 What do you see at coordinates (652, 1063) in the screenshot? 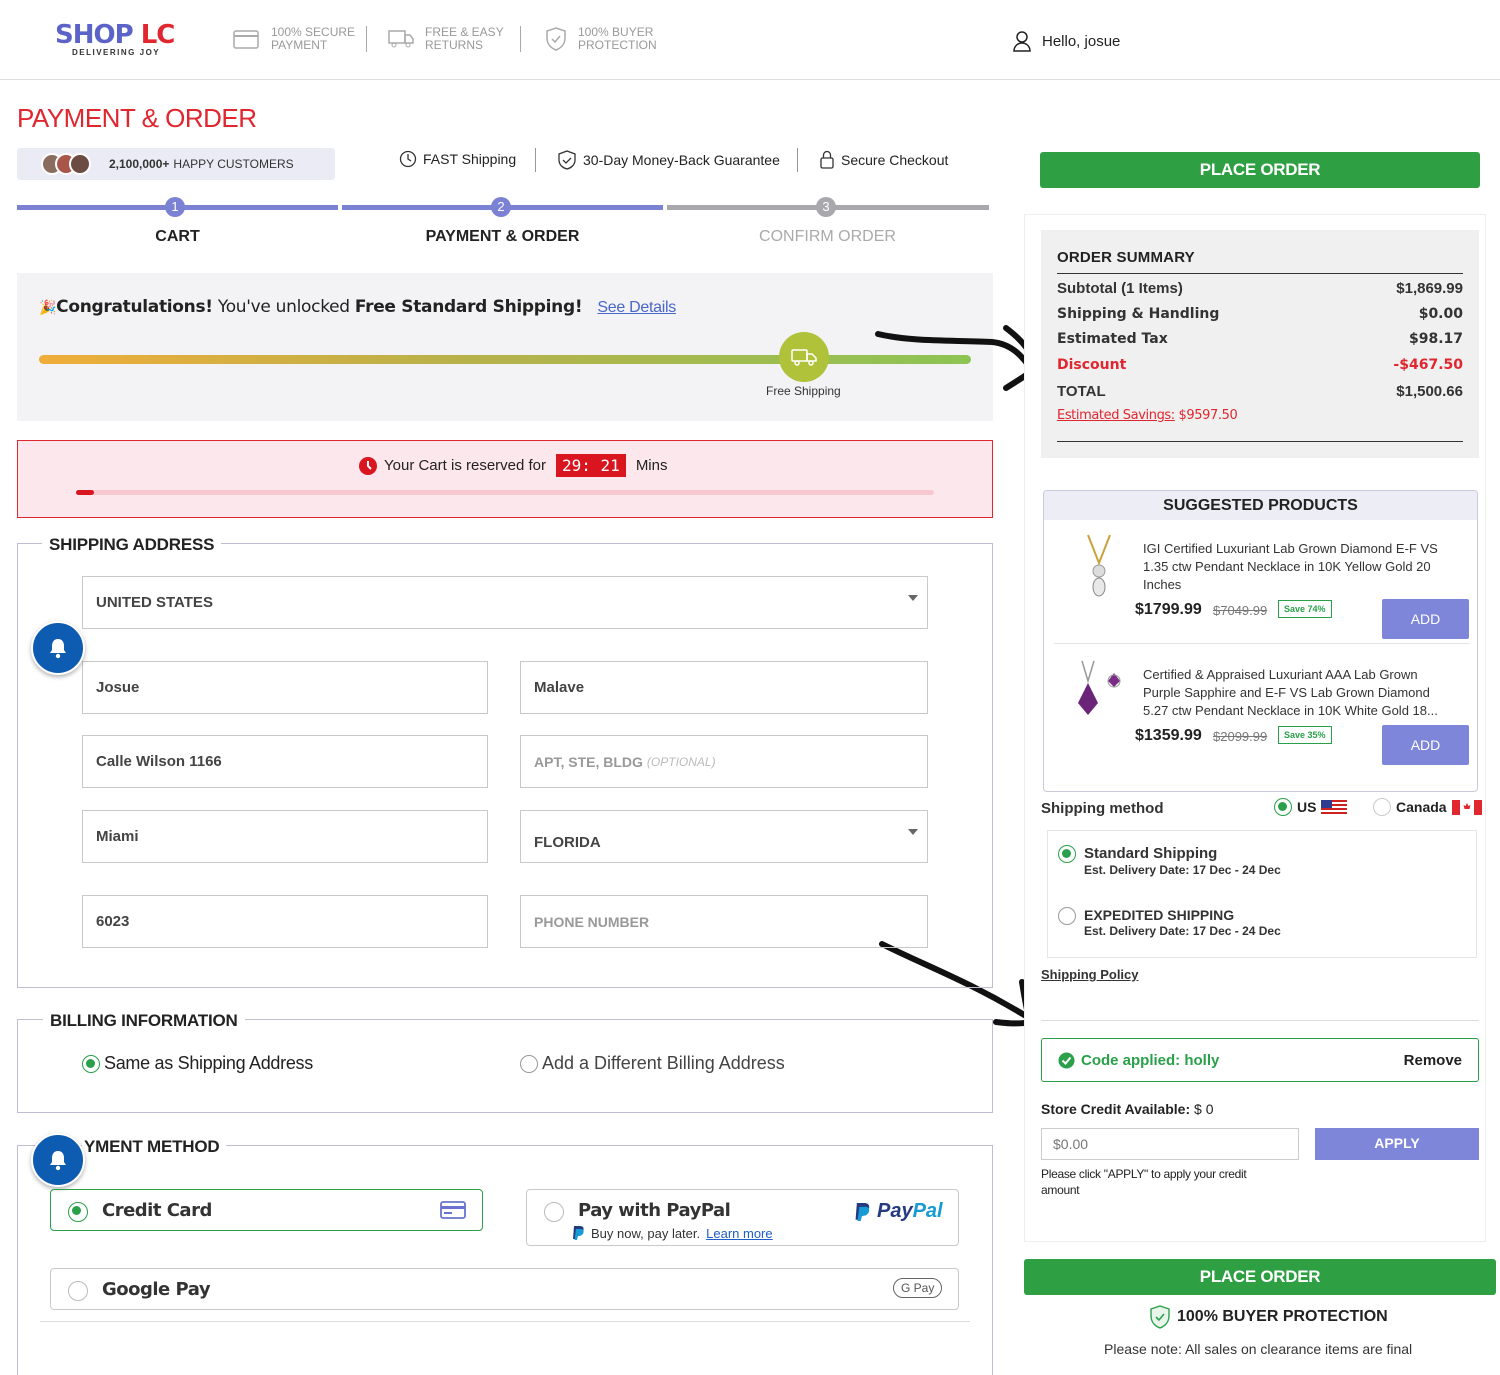
I see `billing-different-option: Add a Different Billing Address` at bounding box center [652, 1063].